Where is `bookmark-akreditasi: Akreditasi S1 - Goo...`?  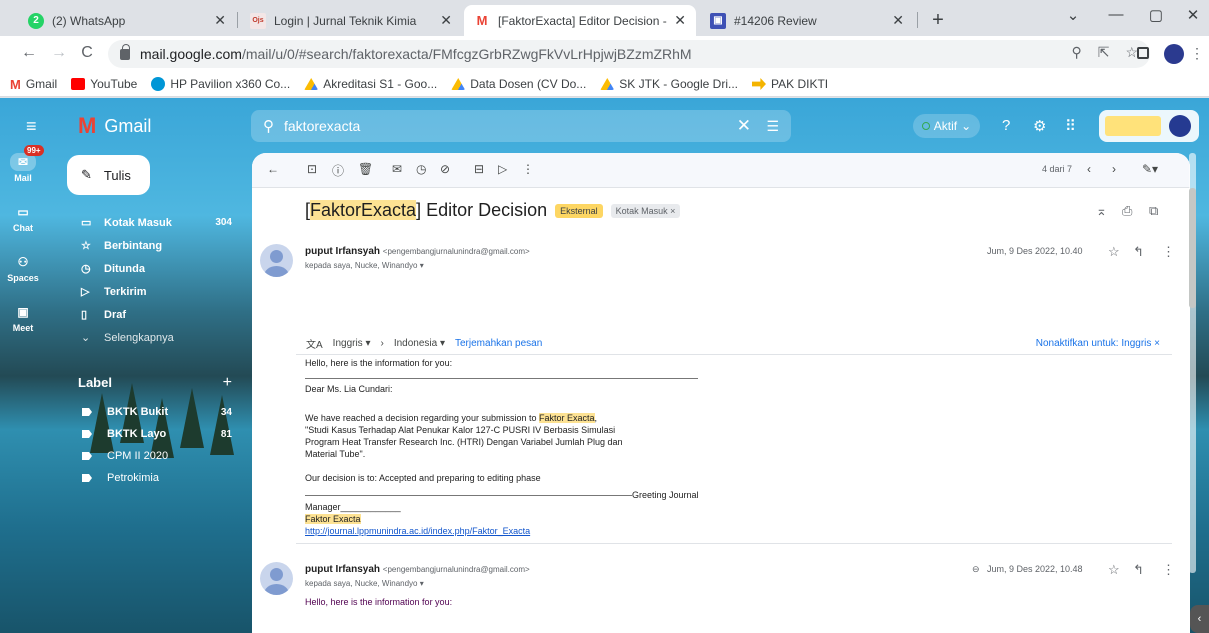 bookmark-akreditasi: Akreditasi S1 - Goo... is located at coordinates (370, 84).